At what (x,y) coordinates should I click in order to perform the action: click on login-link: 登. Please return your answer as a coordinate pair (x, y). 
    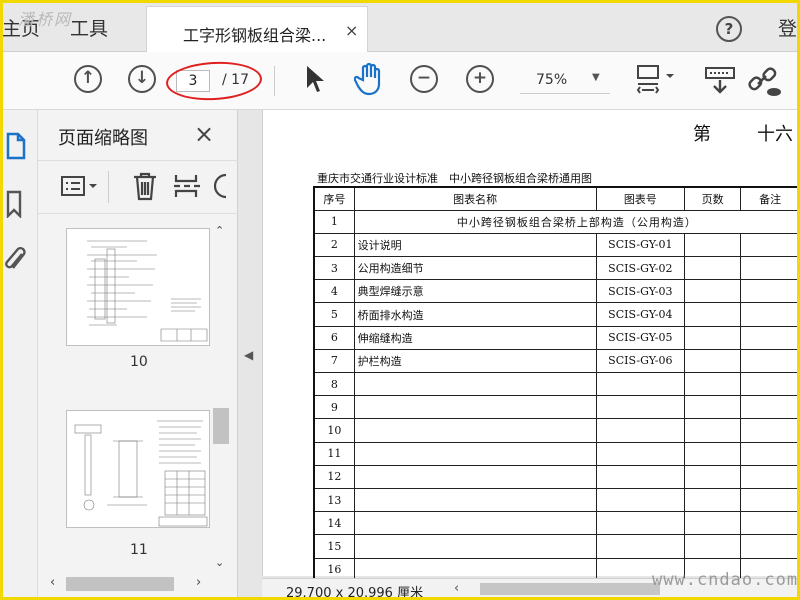
    Looking at the image, I should click on (787, 27).